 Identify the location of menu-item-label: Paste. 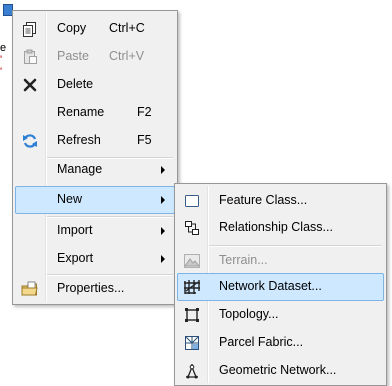
(73, 56).